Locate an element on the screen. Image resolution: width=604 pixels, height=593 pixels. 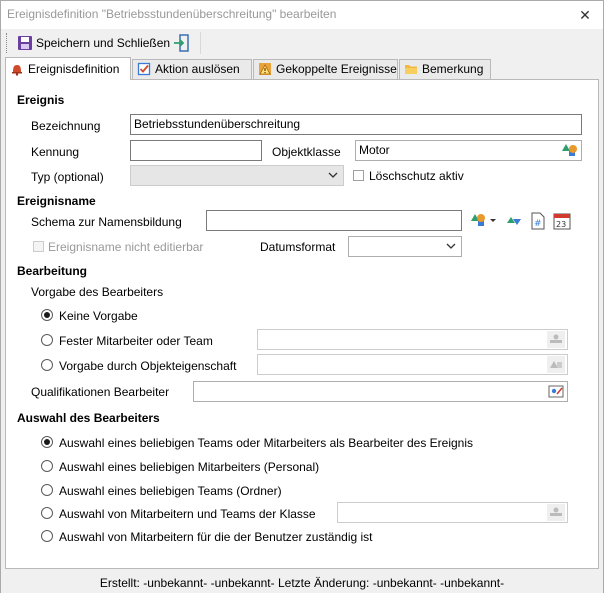
tab-aktion-ausloesen: Aktion auslösen is located at coordinates (192, 69).